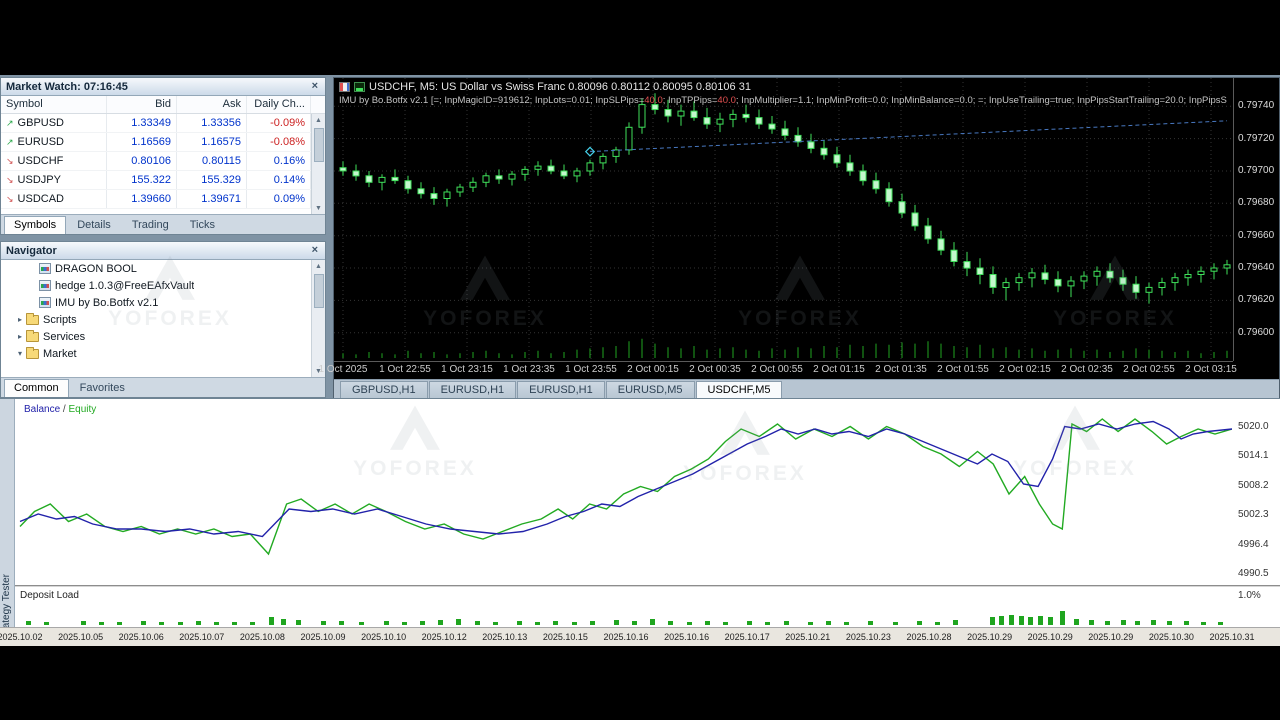 Image resolution: width=1280 pixels, height=720 pixels. I want to click on navigator-title: Navigator, so click(31, 250).